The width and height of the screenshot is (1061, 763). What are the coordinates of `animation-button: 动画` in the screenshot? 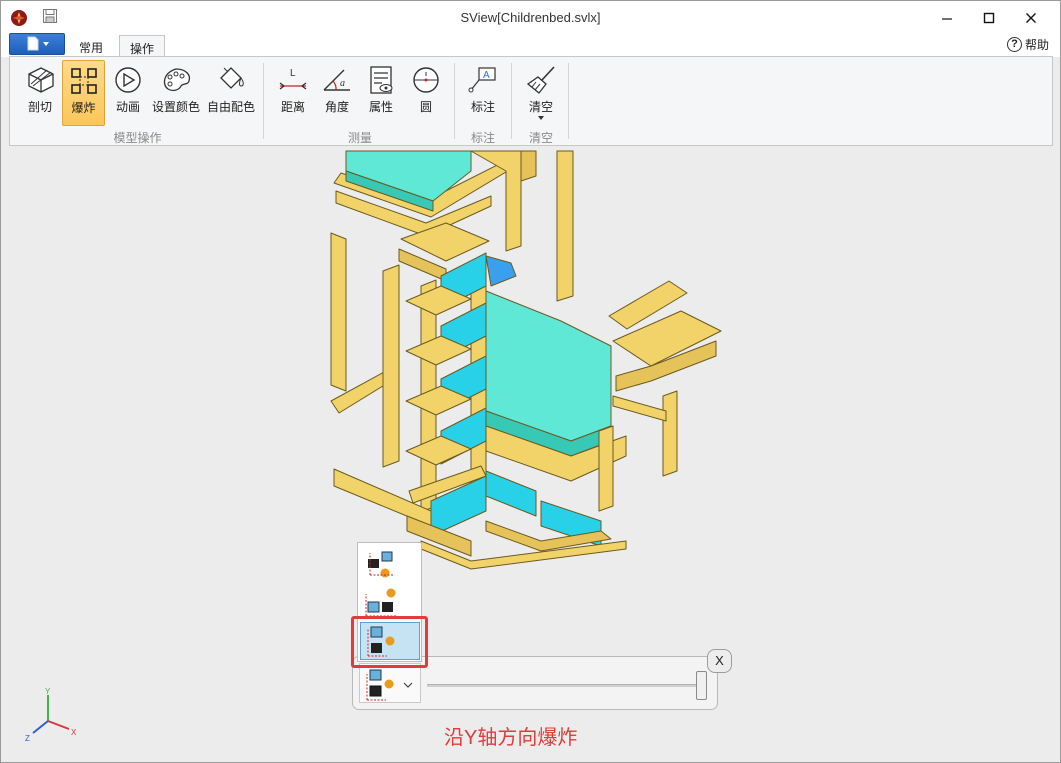 It's located at (128, 93).